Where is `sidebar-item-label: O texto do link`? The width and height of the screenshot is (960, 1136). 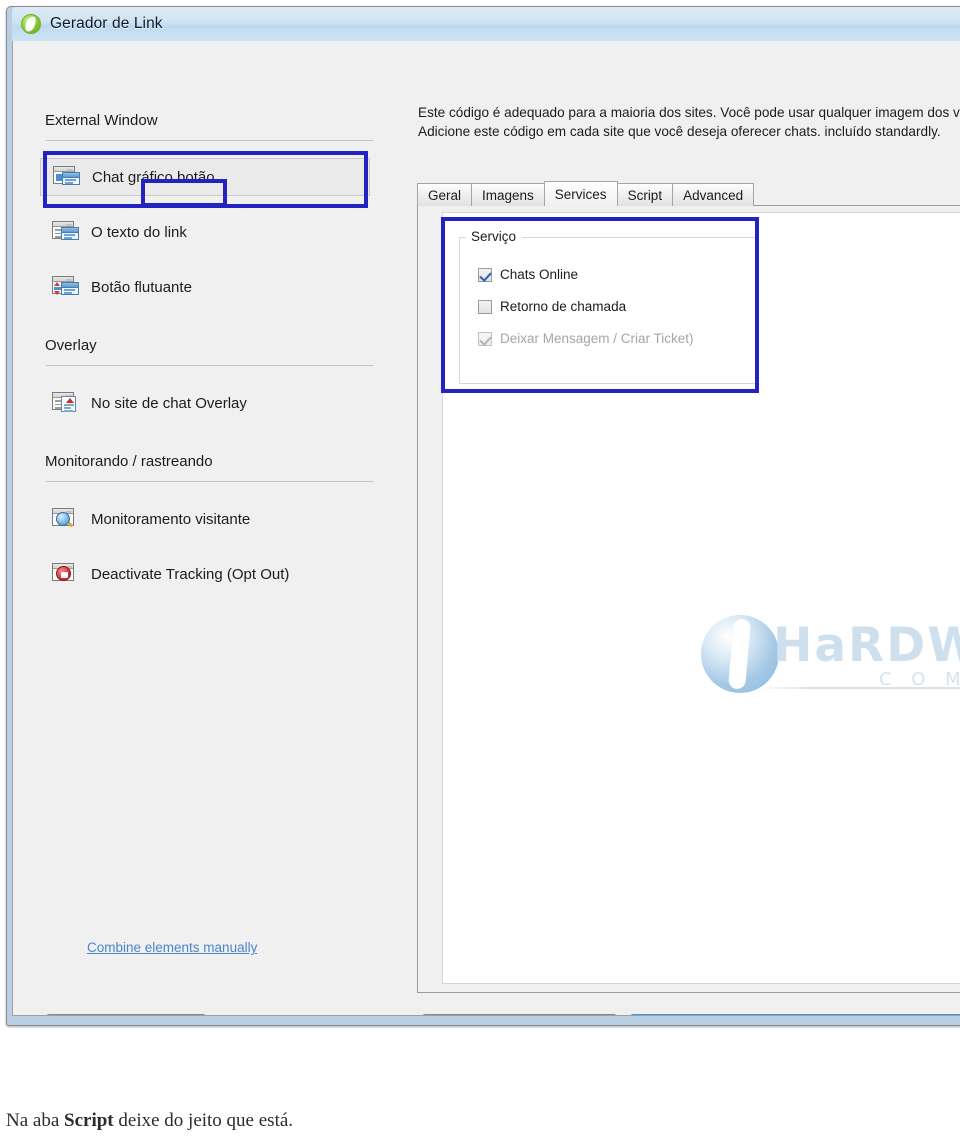 sidebar-item-label: O texto do link is located at coordinates (139, 232).